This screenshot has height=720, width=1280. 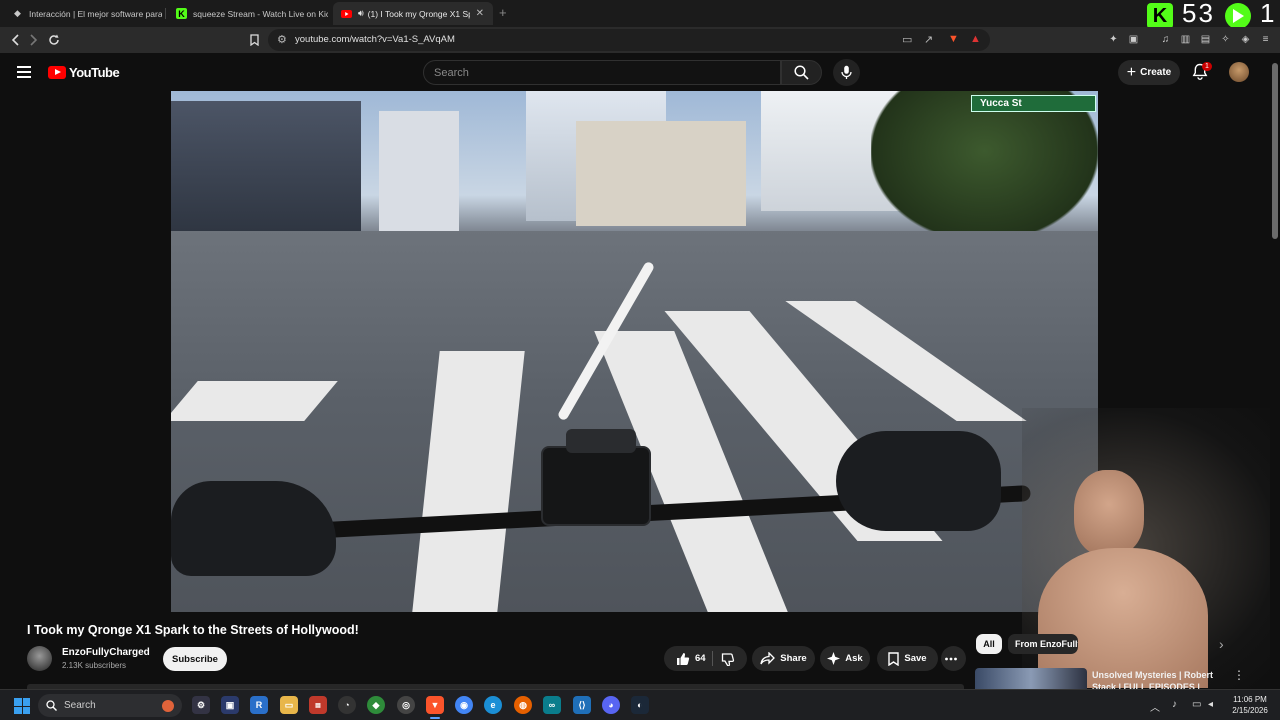 I want to click on volume-icon: ◂, so click(x=1210, y=704).